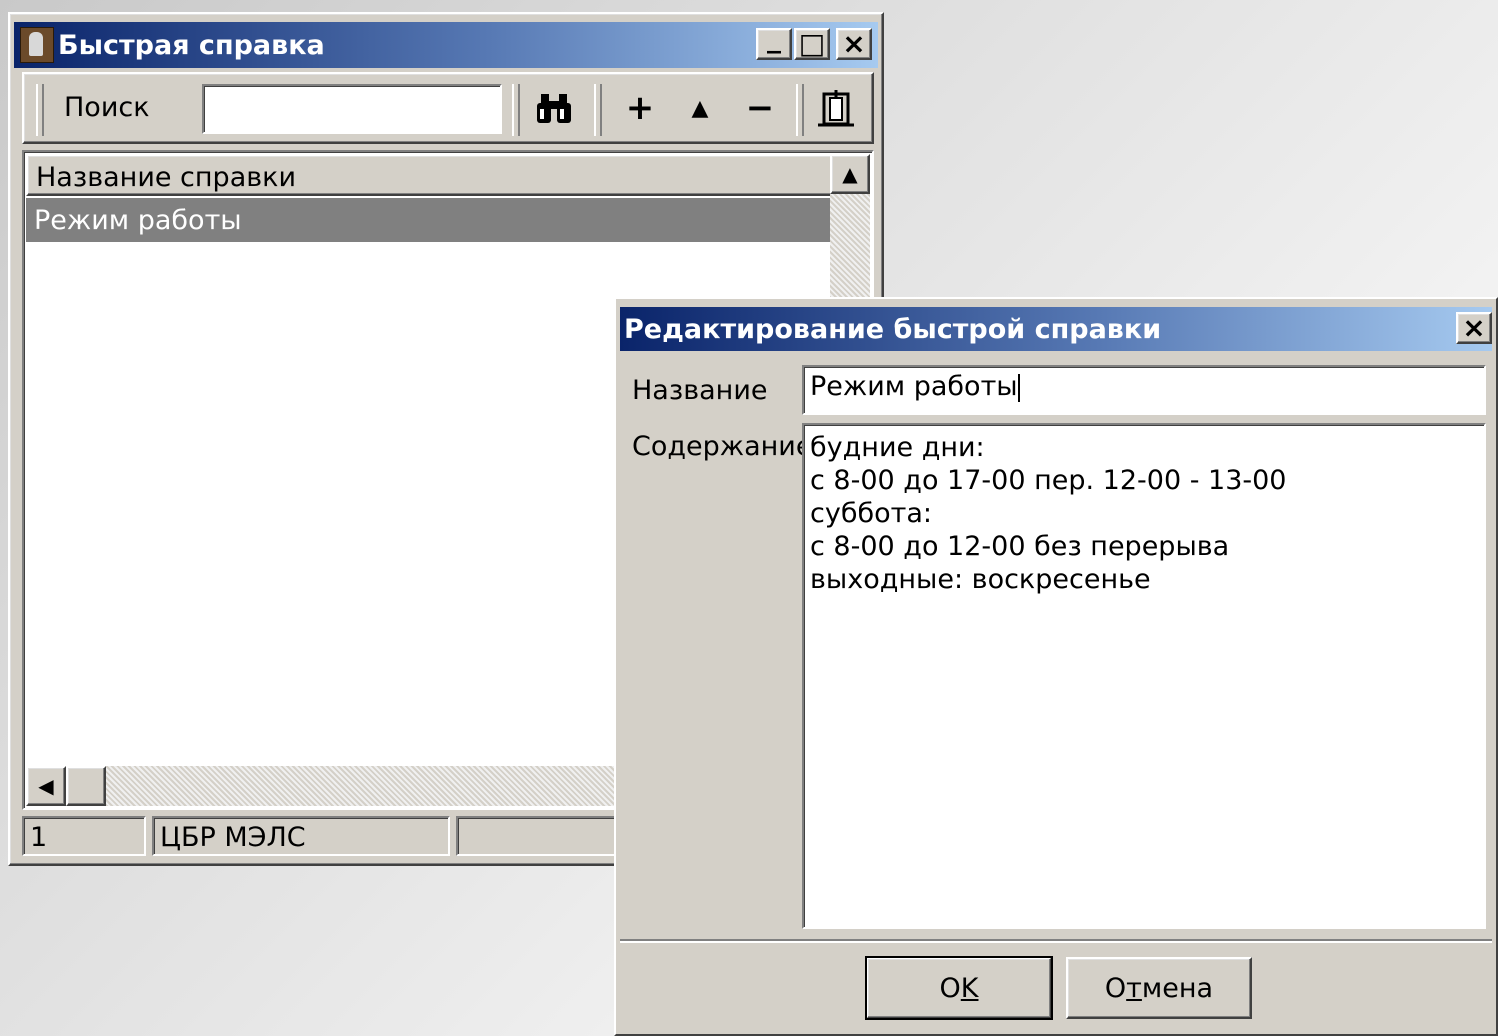 Image resolution: width=1498 pixels, height=1036 pixels. I want to click on content-line: суббота:, so click(871, 513).